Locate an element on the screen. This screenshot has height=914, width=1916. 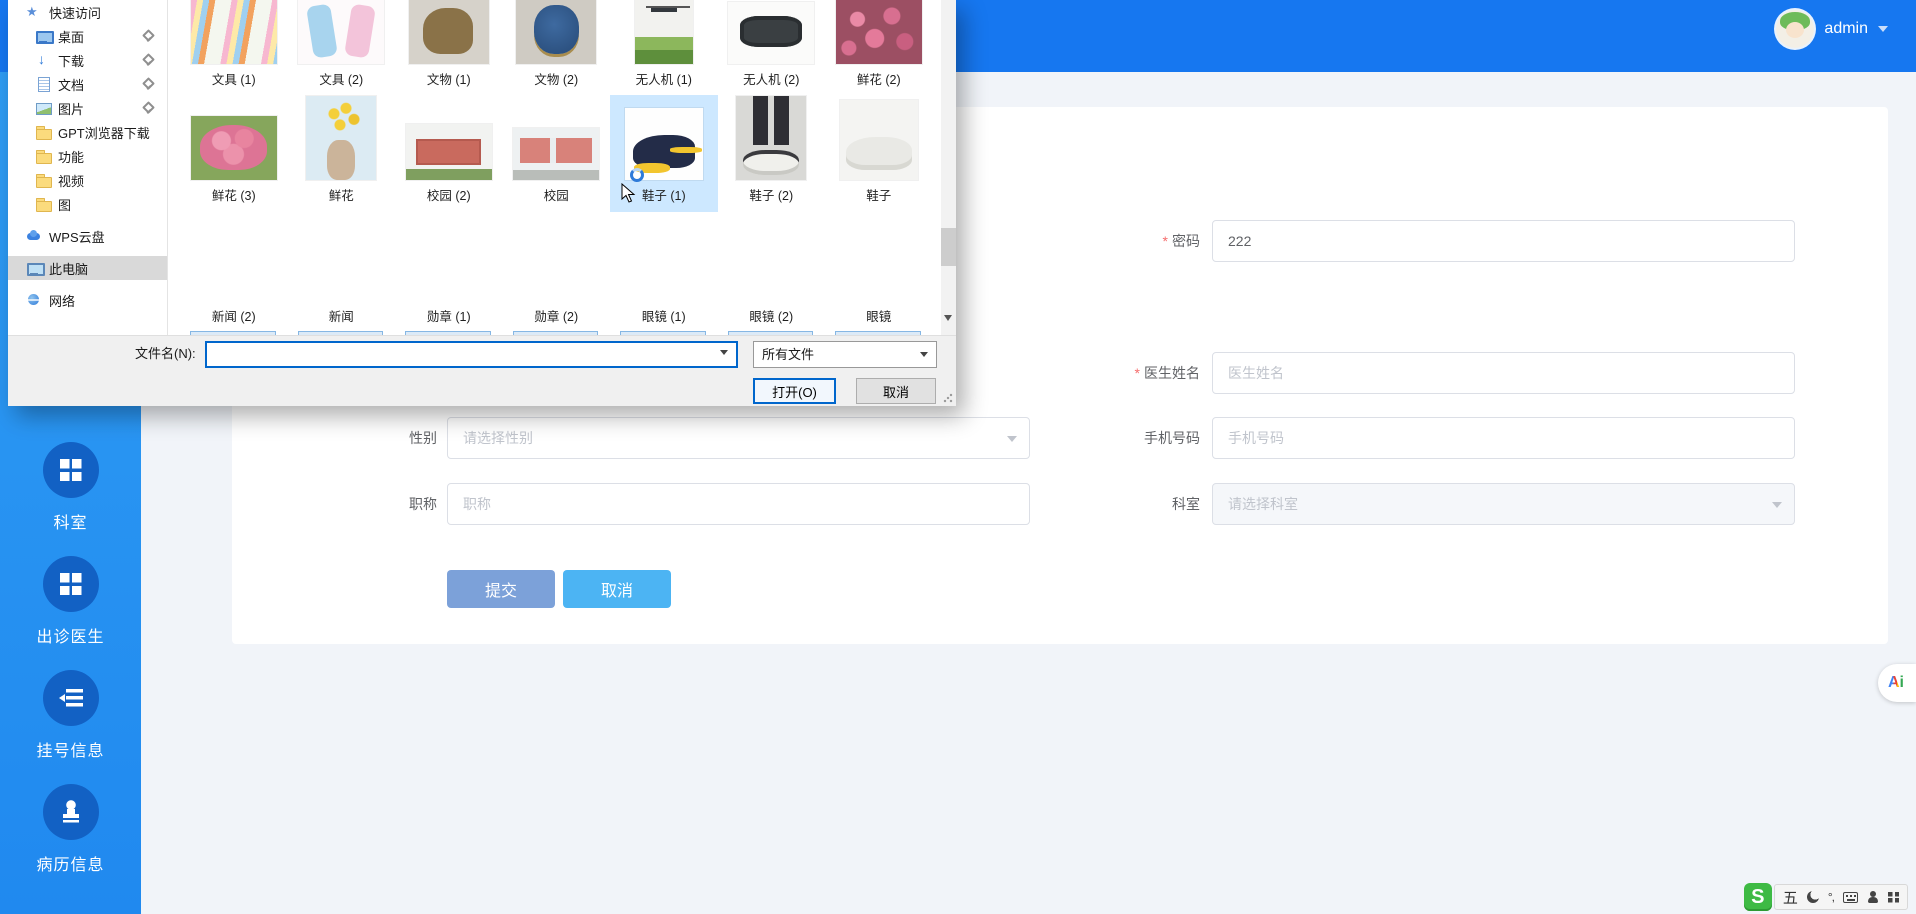
dialog-nav-item: 网络 is located at coordinates (87, 300).